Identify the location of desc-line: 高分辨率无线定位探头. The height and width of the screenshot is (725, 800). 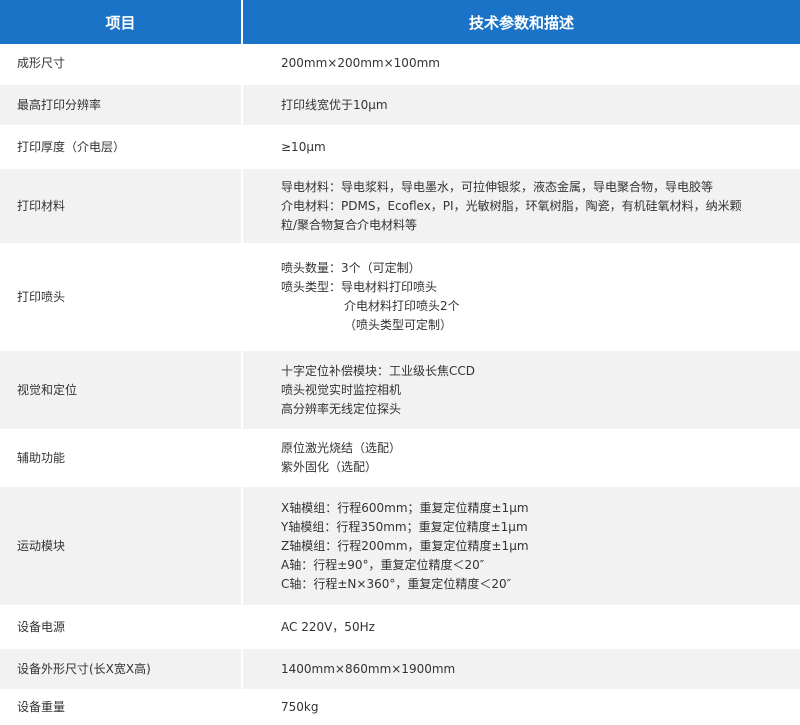
(341, 408).